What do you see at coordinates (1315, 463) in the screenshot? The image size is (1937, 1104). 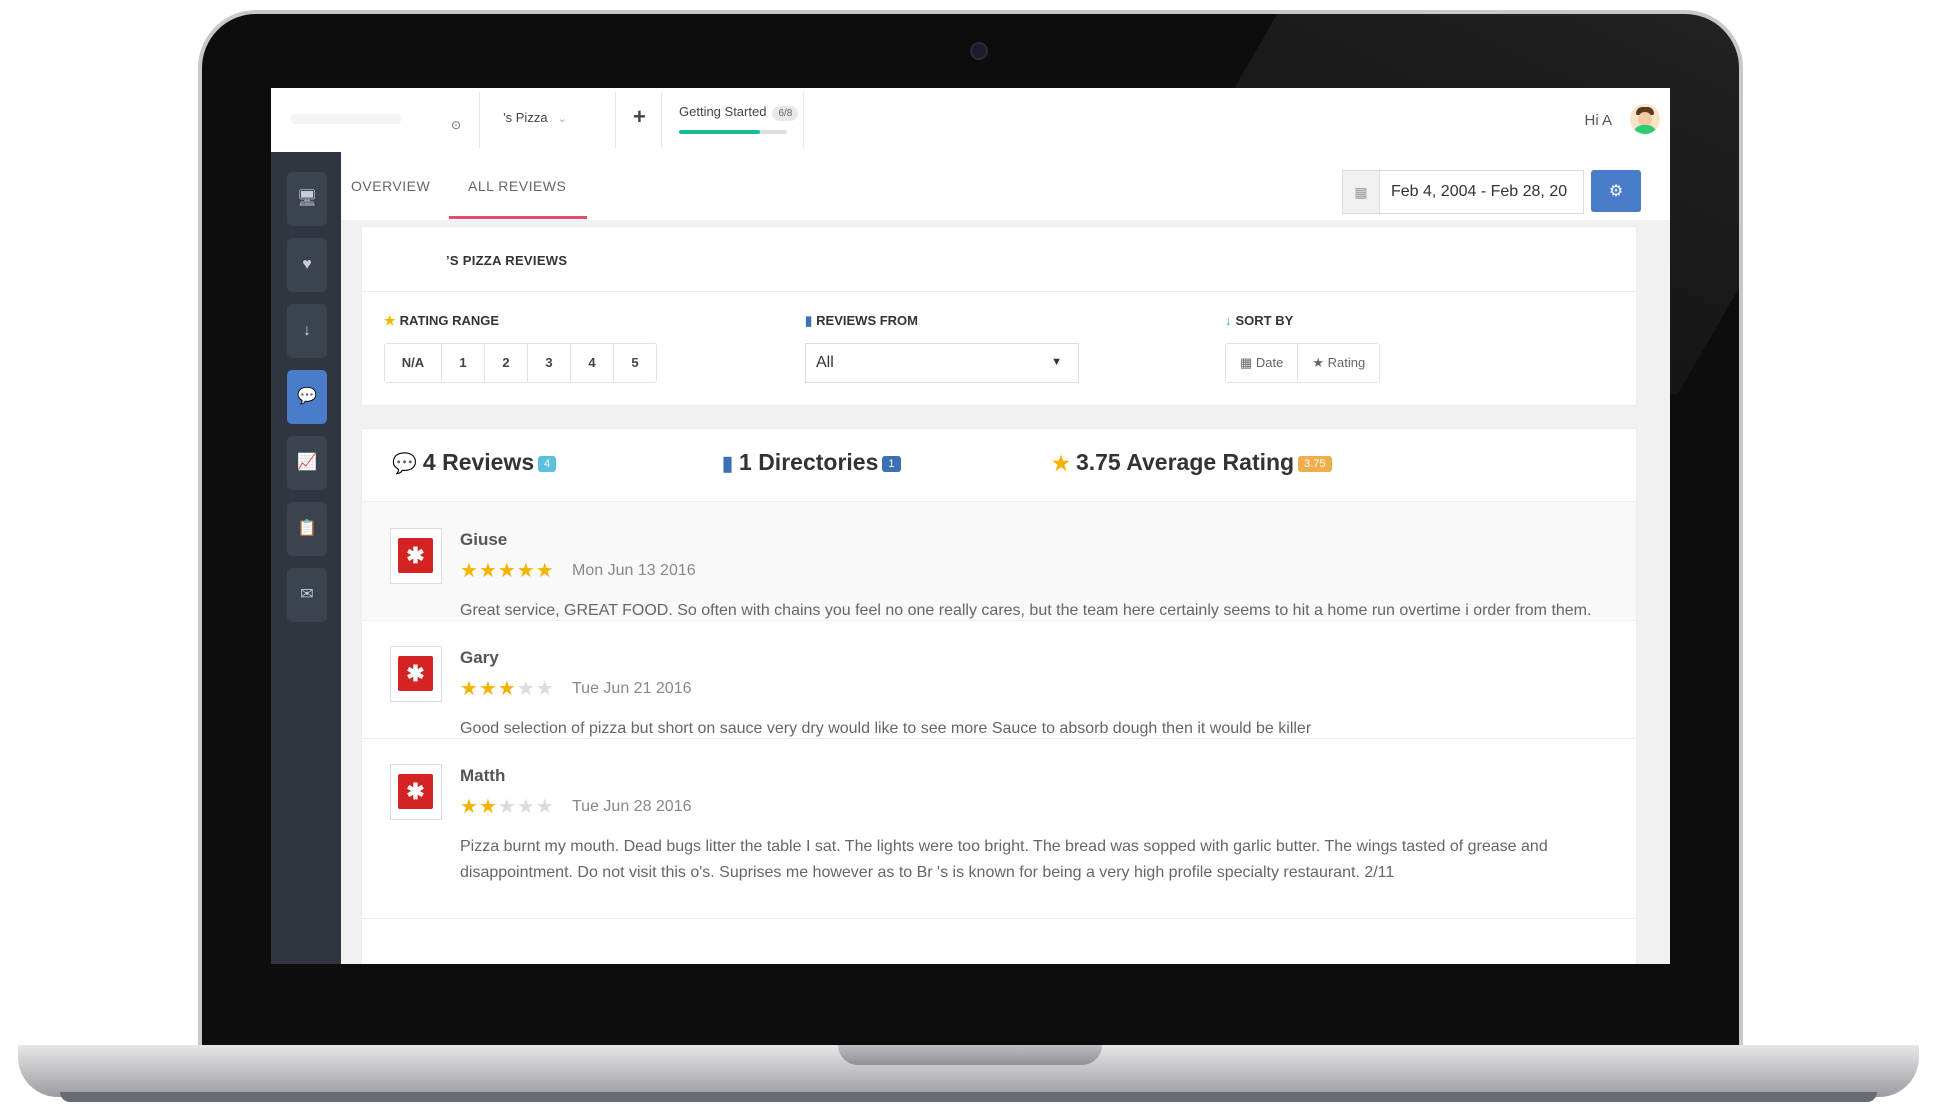 I see `average-rating-badge: 3.75` at bounding box center [1315, 463].